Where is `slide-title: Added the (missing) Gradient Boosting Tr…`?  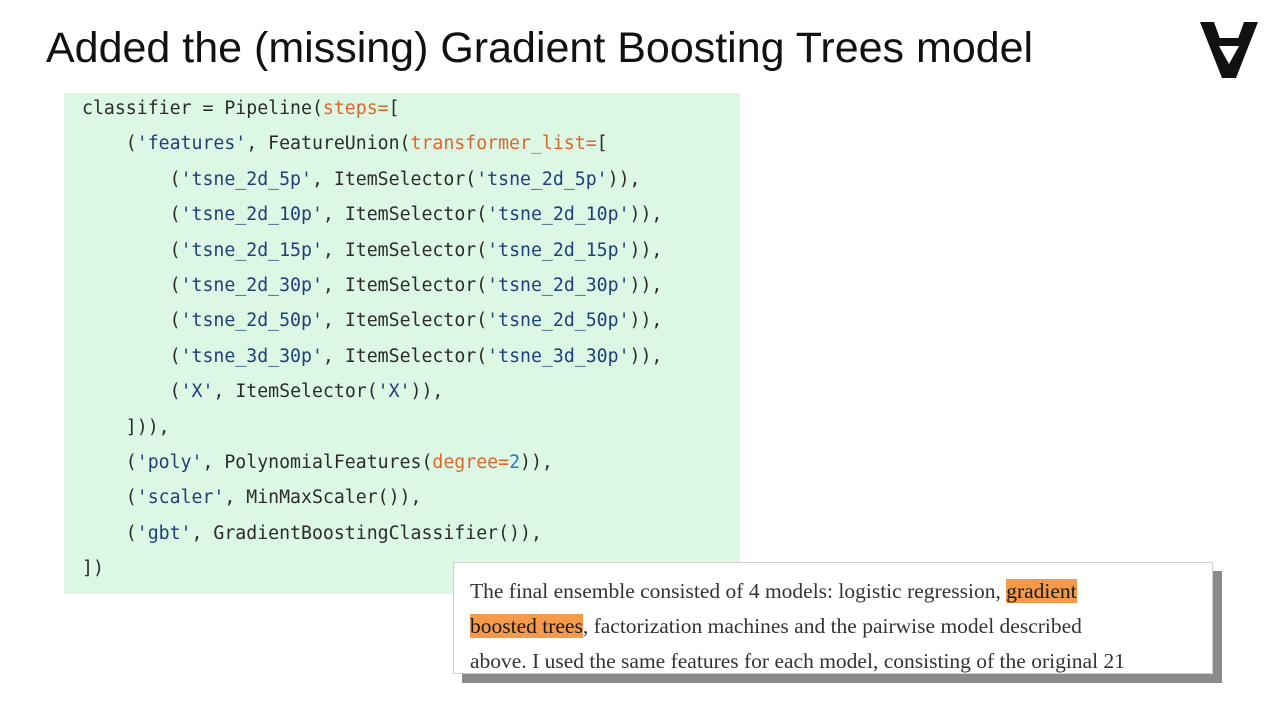 slide-title: Added the (missing) Gradient Boosting Tr… is located at coordinates (540, 48).